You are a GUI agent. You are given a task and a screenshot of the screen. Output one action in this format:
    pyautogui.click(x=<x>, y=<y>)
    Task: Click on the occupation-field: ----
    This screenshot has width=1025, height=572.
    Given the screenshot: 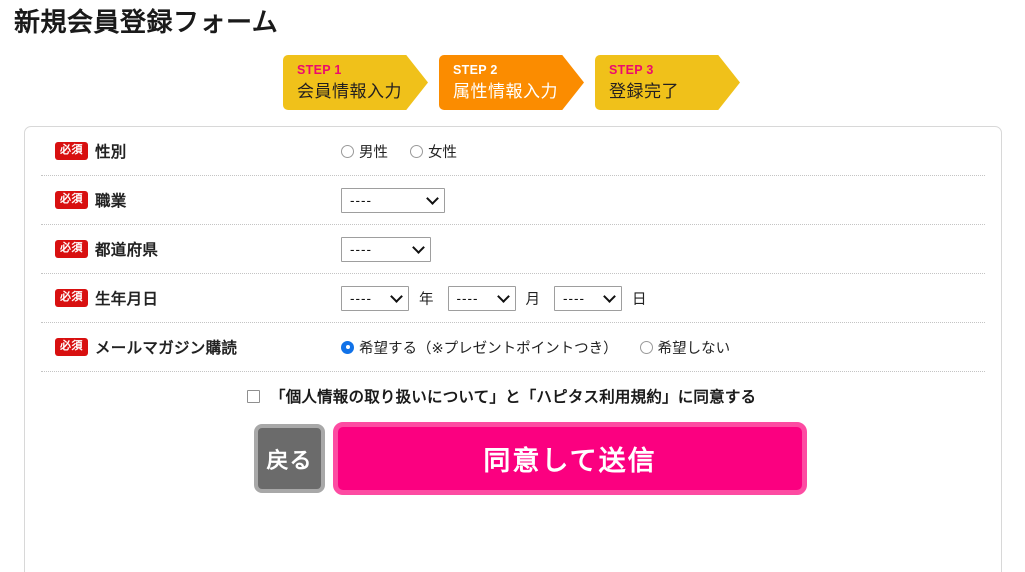 What is the action you would take?
    pyautogui.click(x=663, y=200)
    